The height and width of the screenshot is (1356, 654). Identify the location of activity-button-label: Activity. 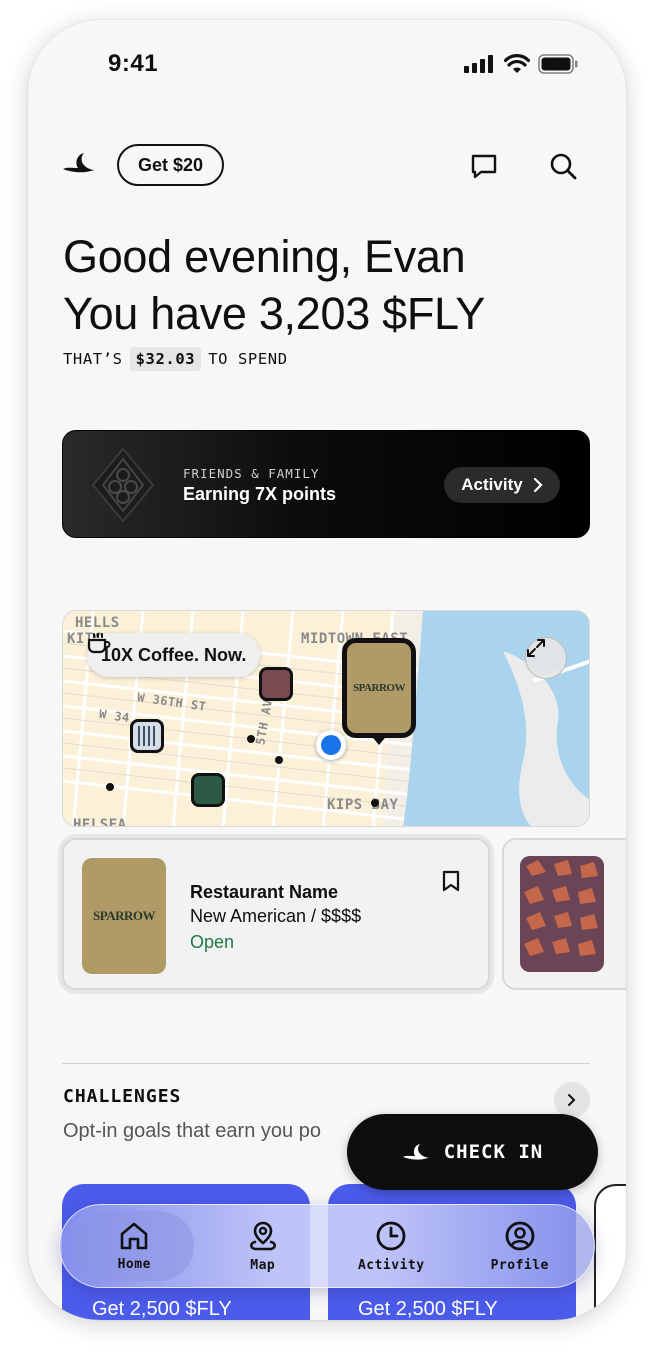
(492, 484).